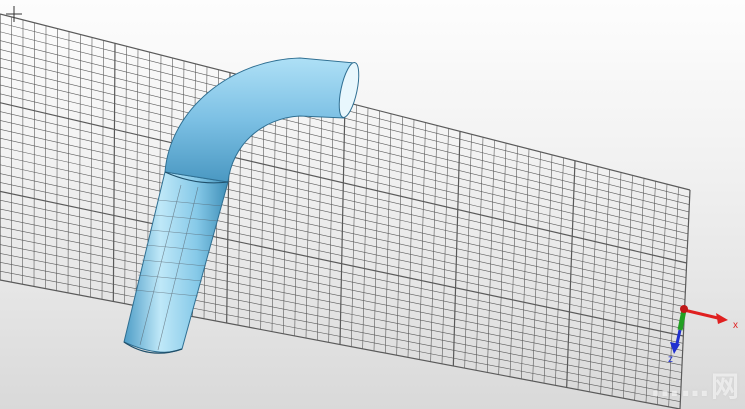 Image resolution: width=745 pixels, height=409 pixels. I want to click on crosshair-icon, so click(14, 14).